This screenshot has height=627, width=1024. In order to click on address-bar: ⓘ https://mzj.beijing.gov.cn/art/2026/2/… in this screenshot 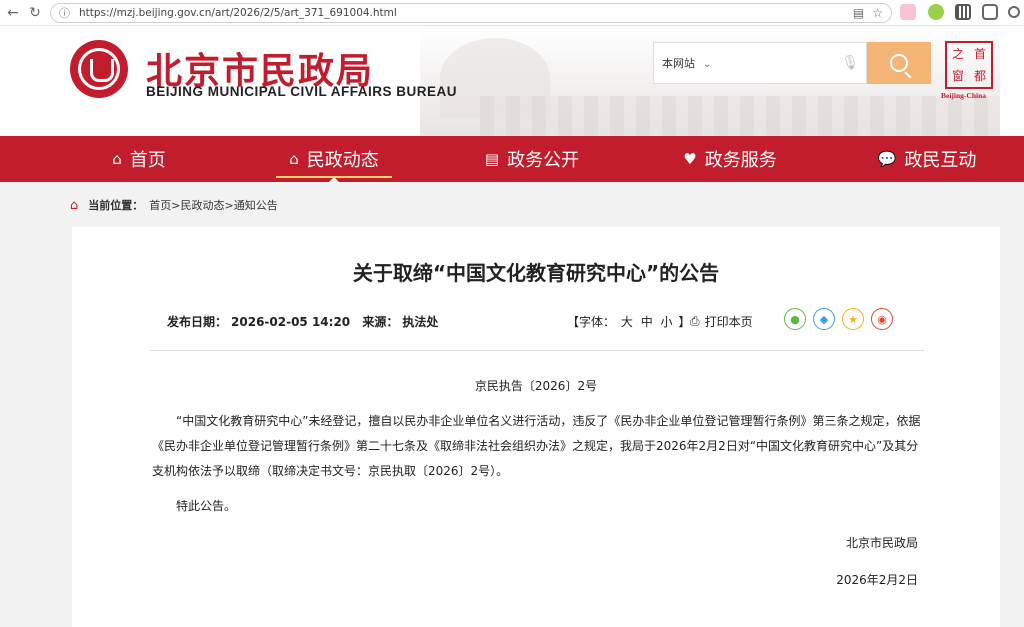, I will do `click(471, 13)`.